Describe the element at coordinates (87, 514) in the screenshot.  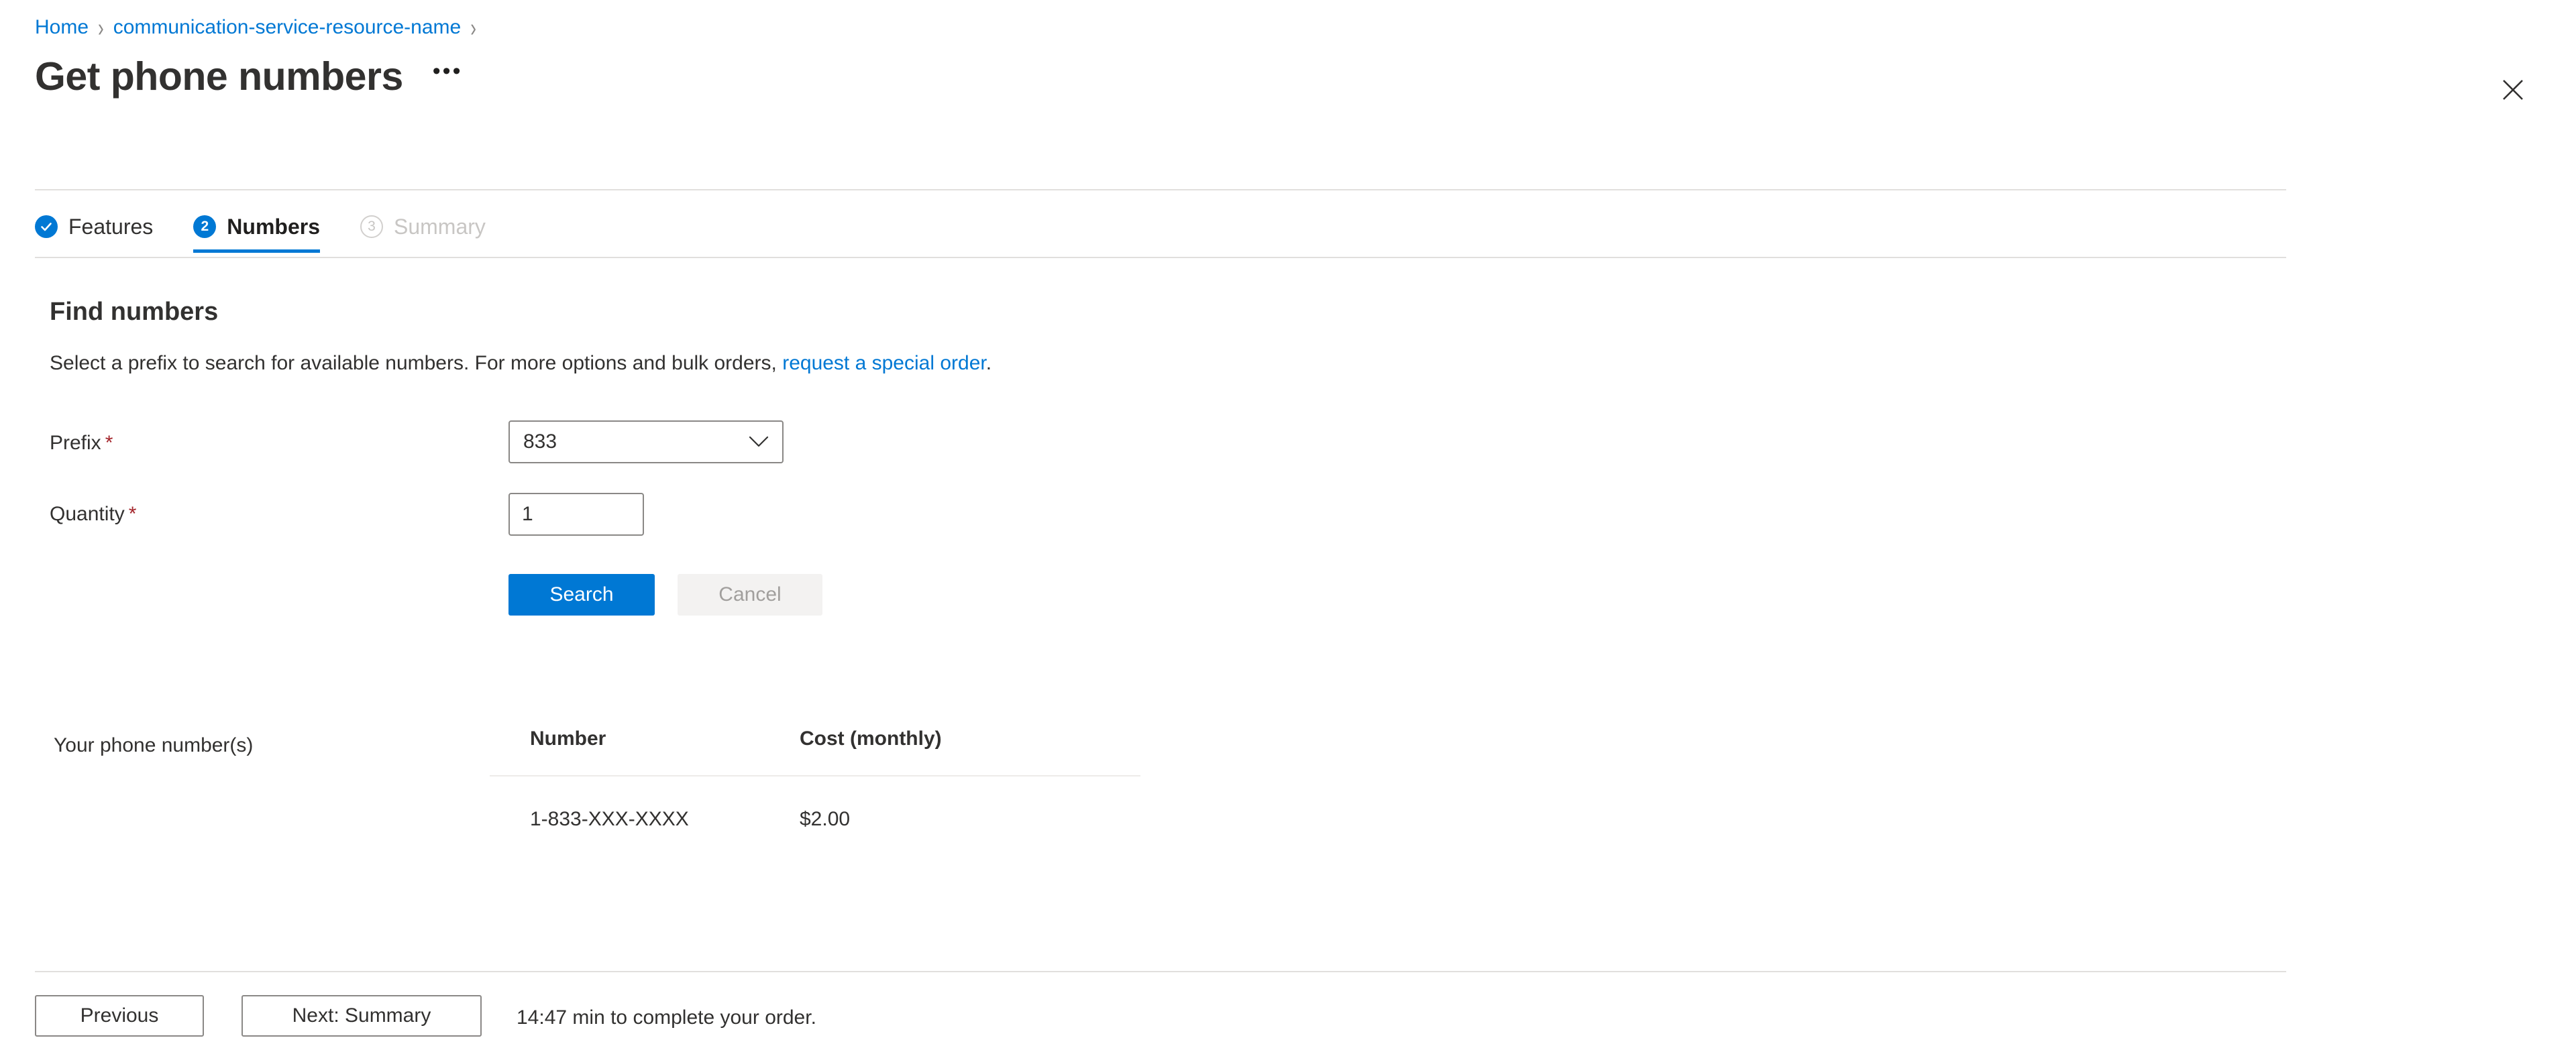
I see `quantity-label-text: Quantity` at that location.